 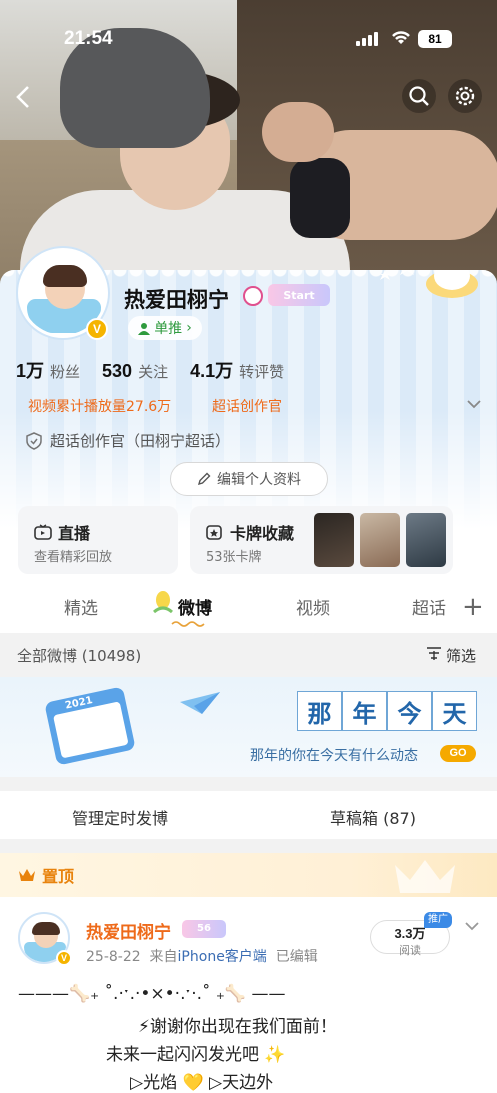 What do you see at coordinates (153, 372) in the screenshot?
I see `stat-label: 关注` at bounding box center [153, 372].